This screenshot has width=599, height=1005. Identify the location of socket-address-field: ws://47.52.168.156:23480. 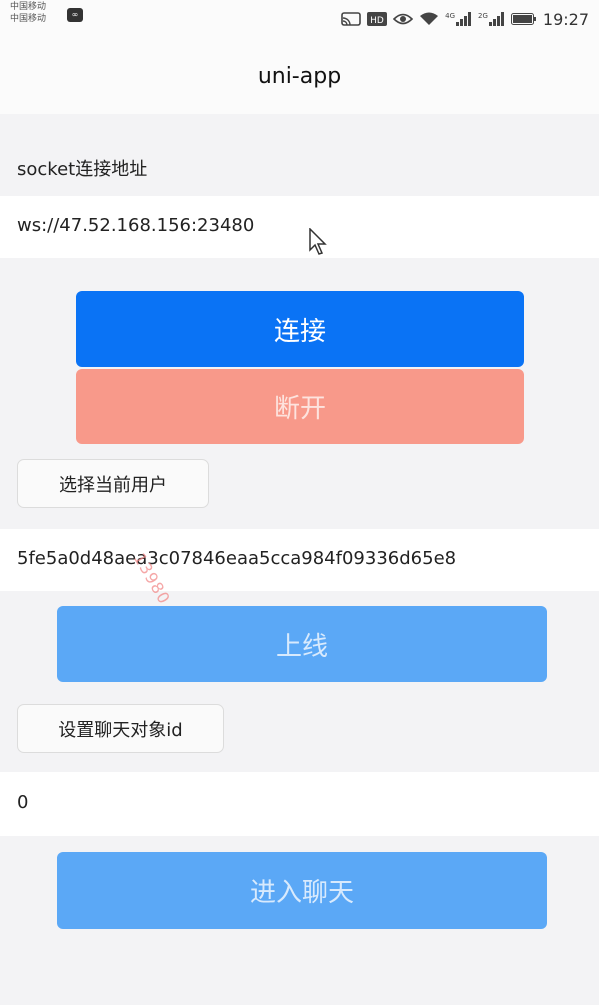
(299, 227).